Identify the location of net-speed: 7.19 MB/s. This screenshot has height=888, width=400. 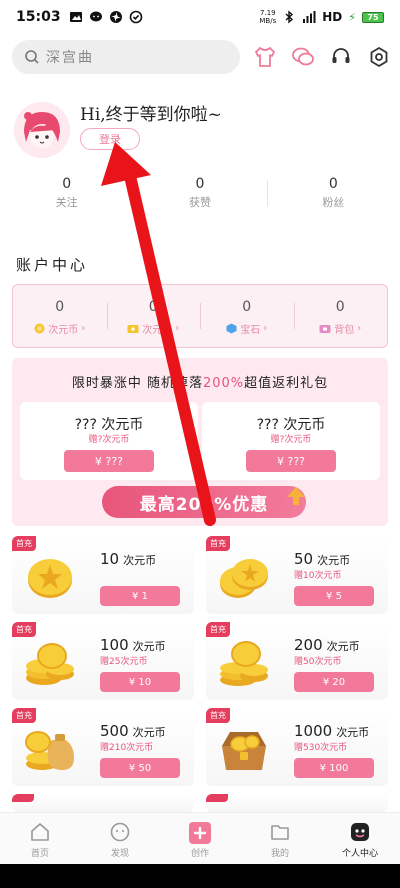
(267, 17).